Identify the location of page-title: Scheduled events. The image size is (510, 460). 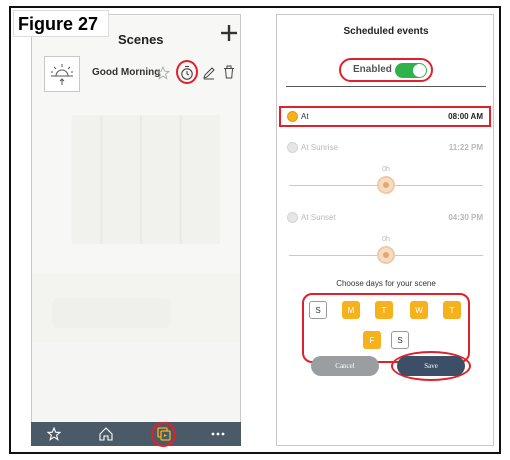
(386, 31).